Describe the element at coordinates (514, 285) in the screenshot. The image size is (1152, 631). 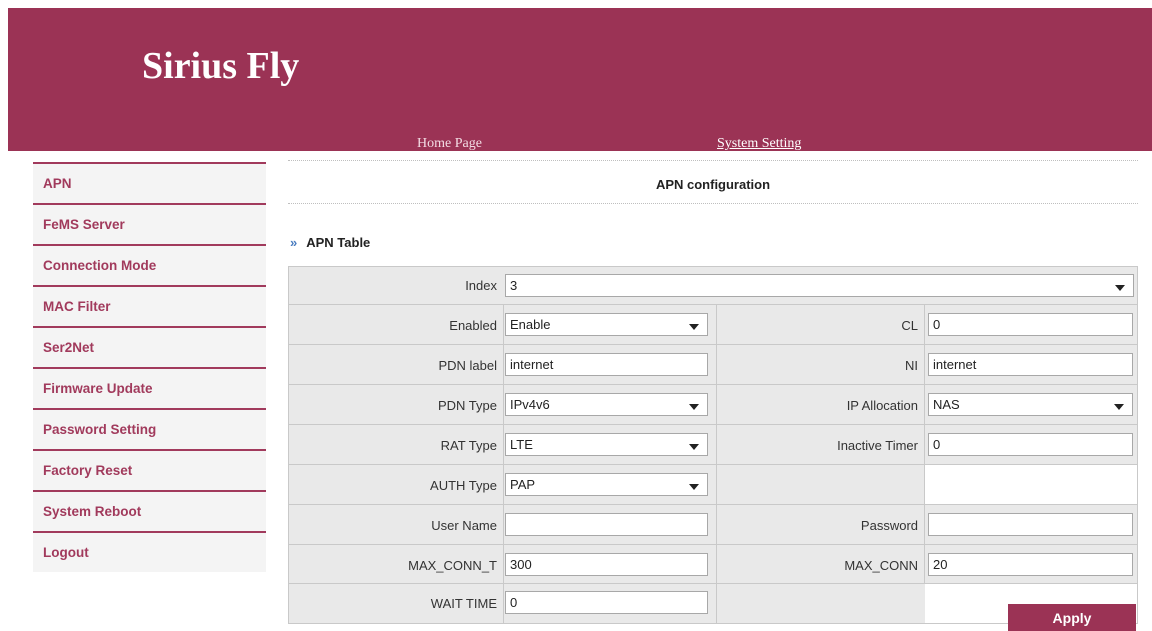
I see `index-value: 3` at that location.